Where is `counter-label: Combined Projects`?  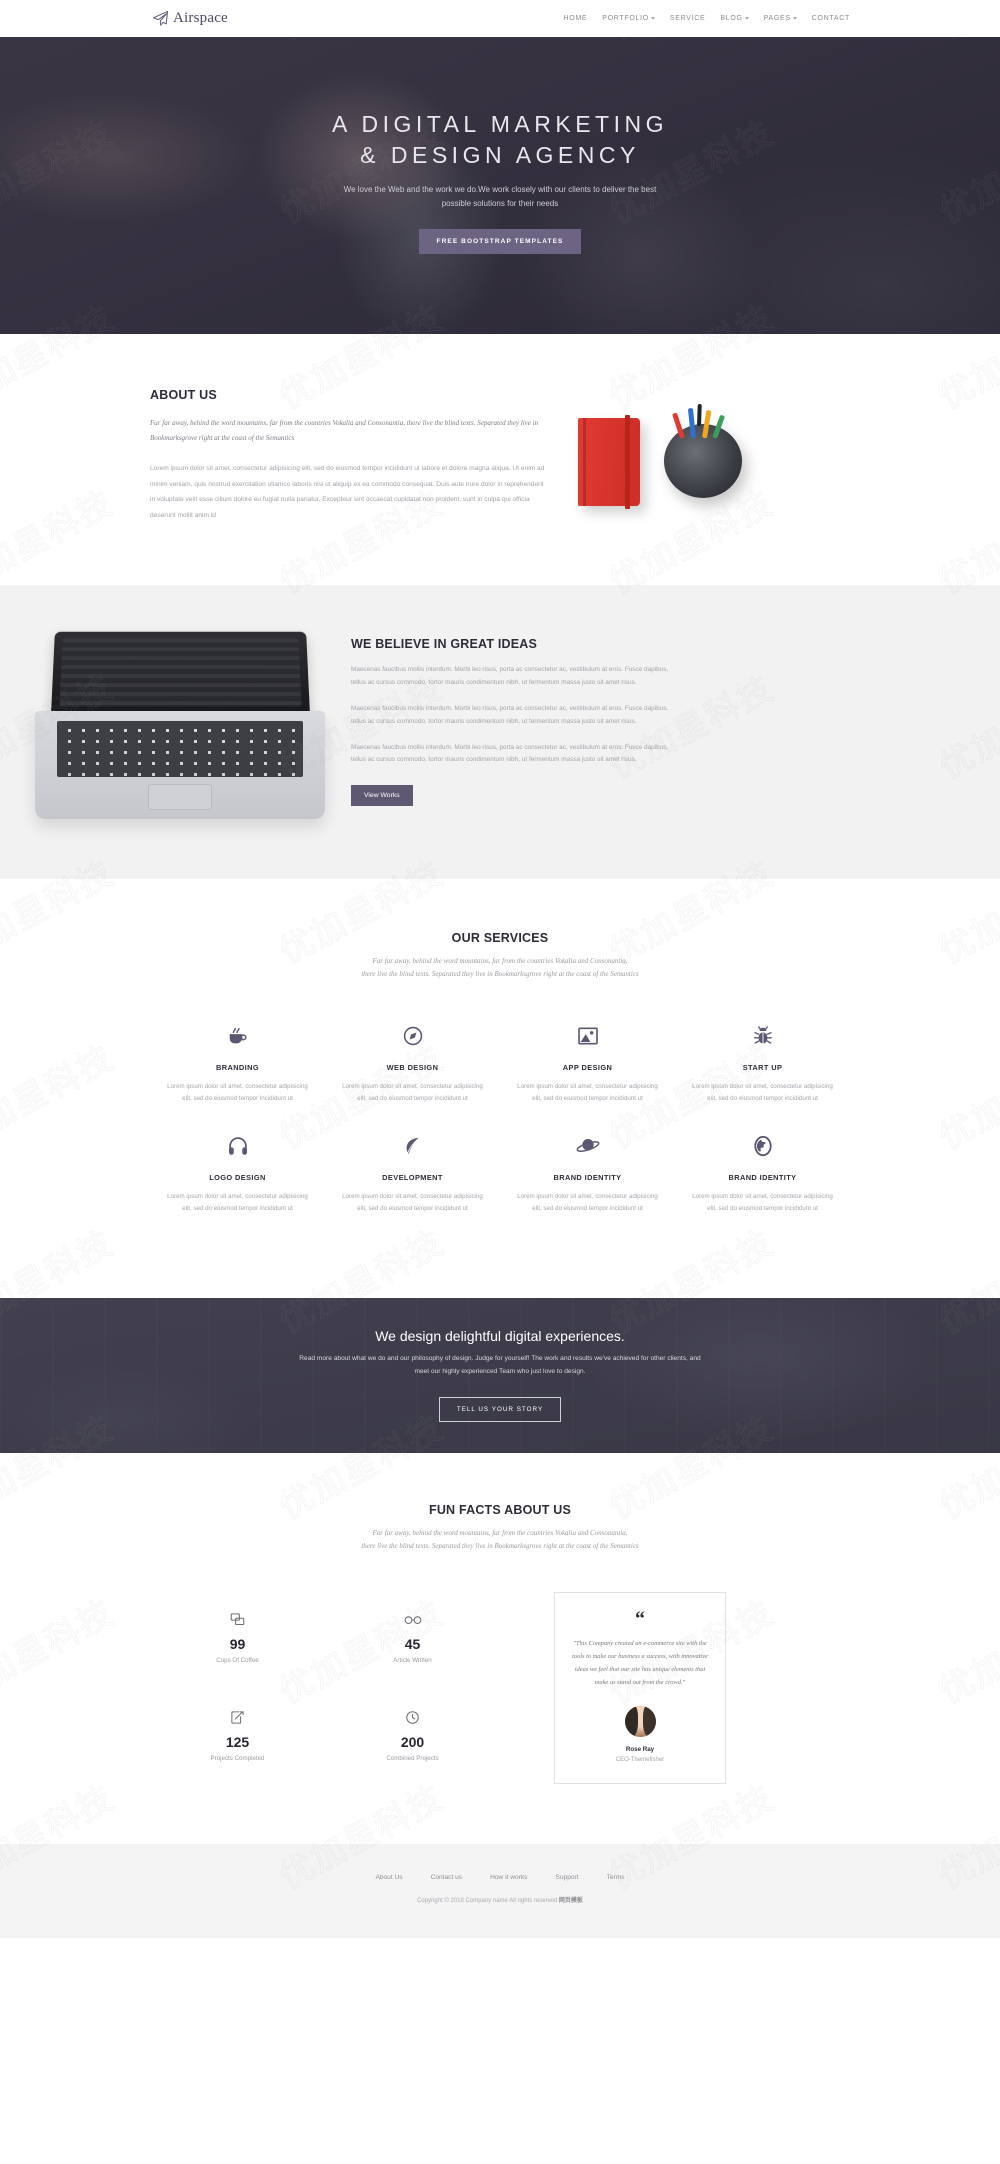 counter-label: Combined Projects is located at coordinates (412, 1759).